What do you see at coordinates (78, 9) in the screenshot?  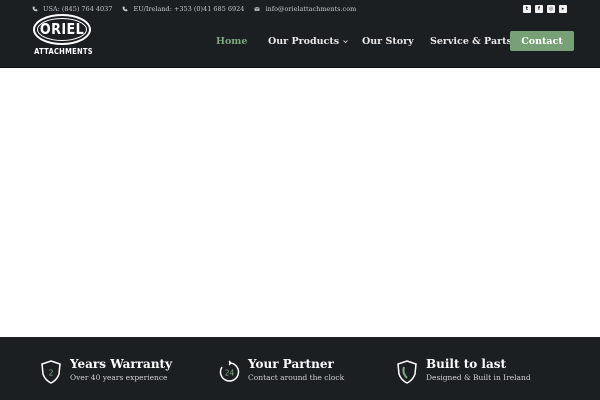 I see `usa-phone-text: USA: (845) 764 4037` at bounding box center [78, 9].